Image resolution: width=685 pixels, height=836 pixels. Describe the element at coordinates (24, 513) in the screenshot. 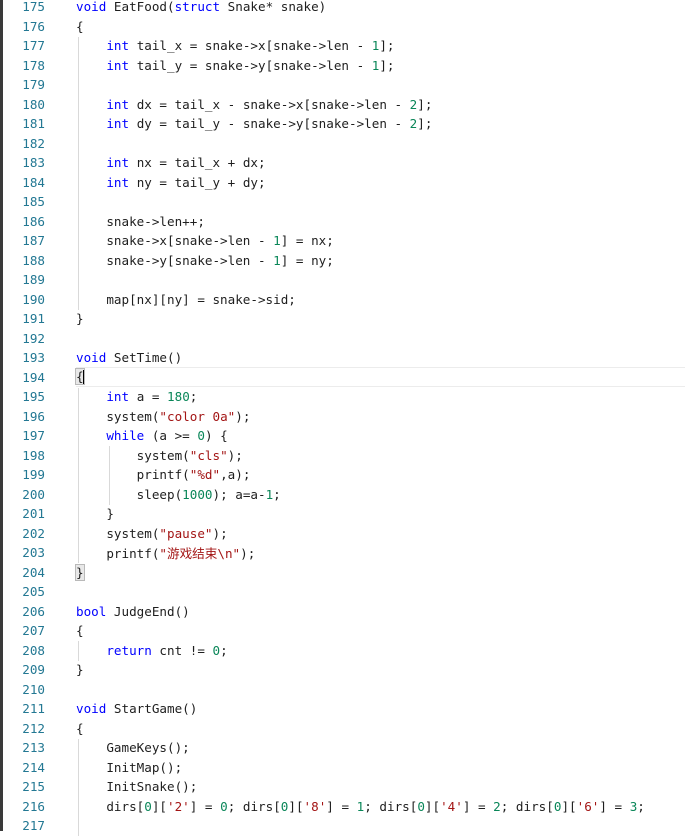

I see `line-number: 201` at that location.